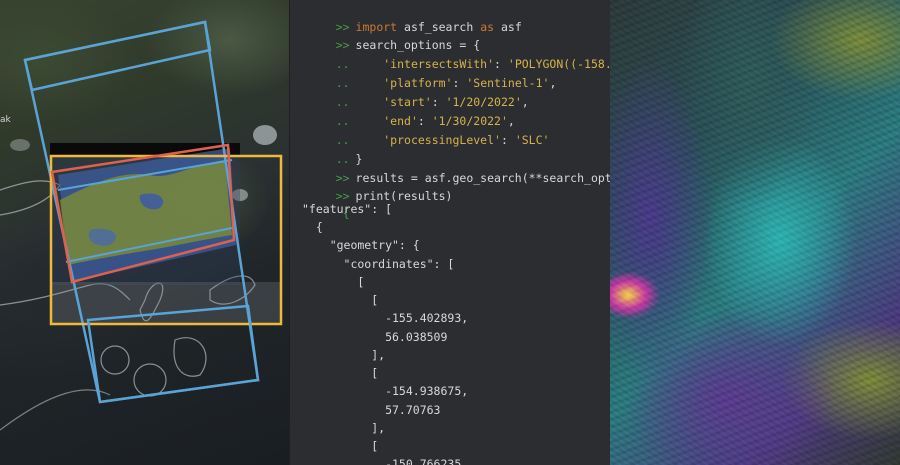  I want to click on output-line: 56.038509, so click(375, 337).